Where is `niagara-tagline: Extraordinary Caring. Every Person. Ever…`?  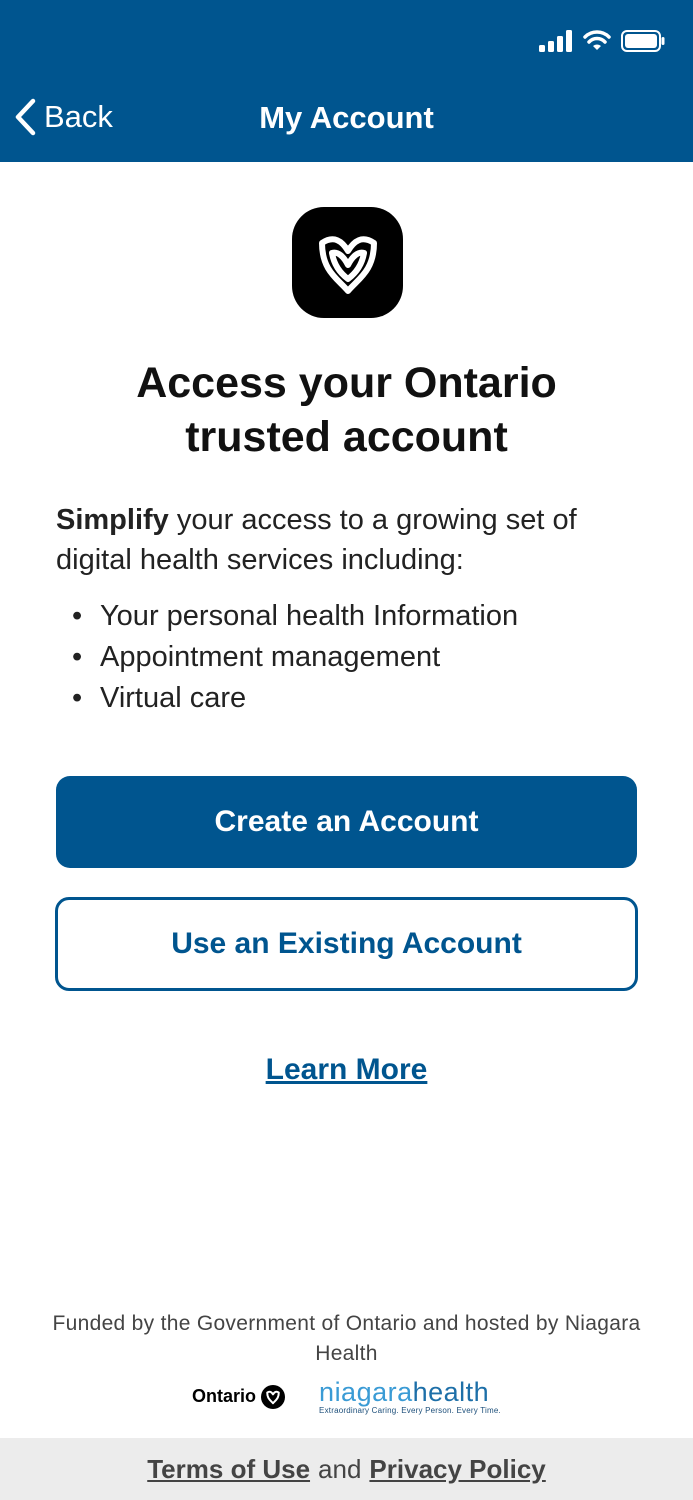
niagara-tagline: Extraordinary Caring. Every Person. Ever… is located at coordinates (410, 1410).